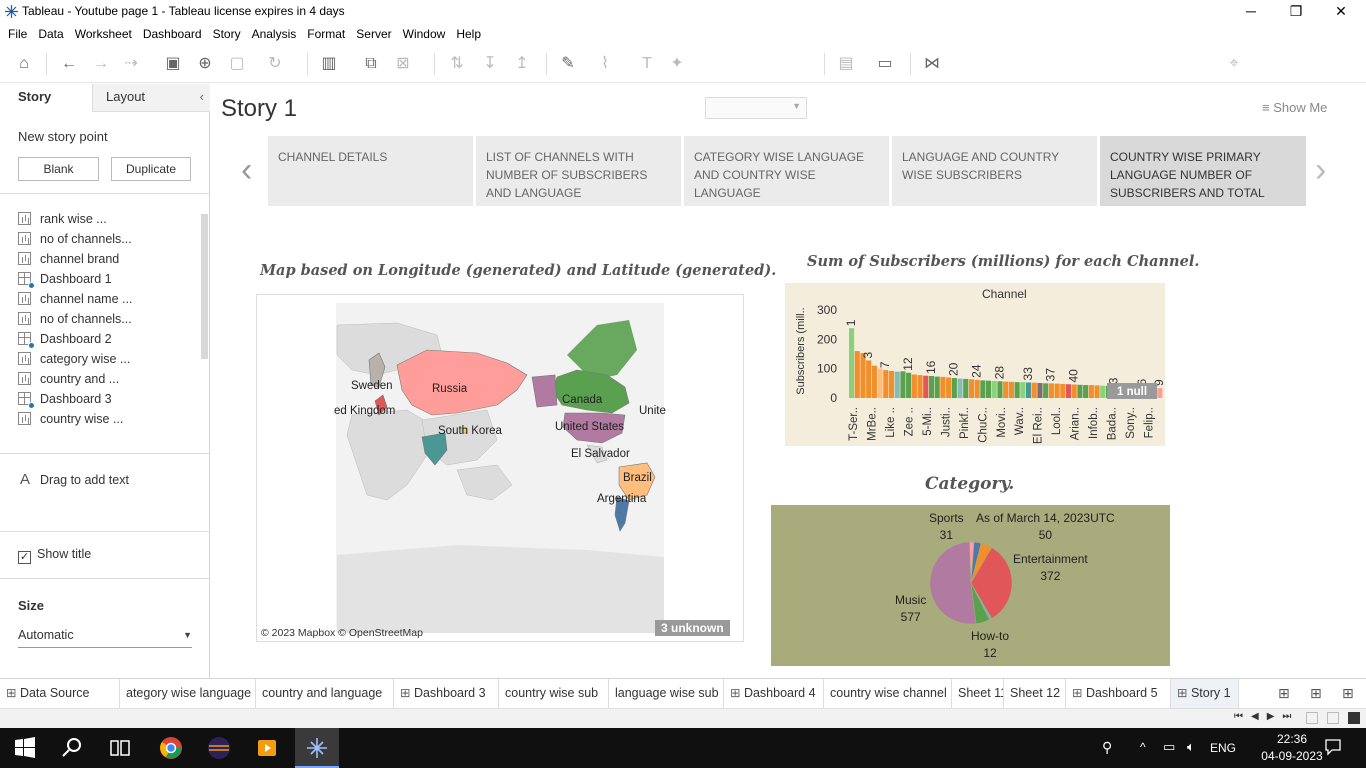  Describe the element at coordinates (103, 34) in the screenshot. I see `menu-worksheet: Worksheet` at that location.